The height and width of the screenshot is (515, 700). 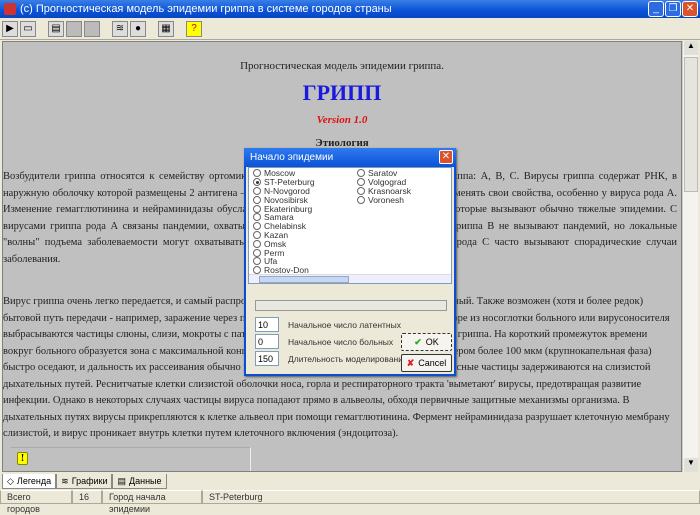 I want to click on legend-icon: ◇, so click(x=10, y=480).